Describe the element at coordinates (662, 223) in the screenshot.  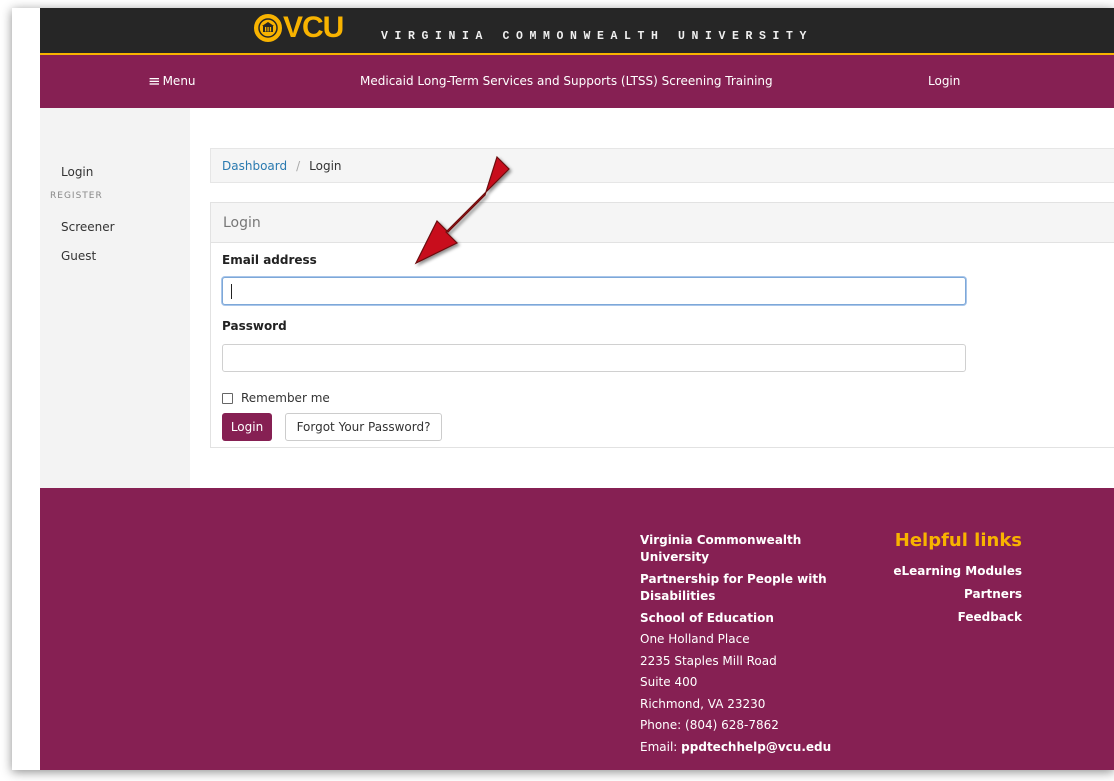
I see `login-card-heading: Login` at that location.